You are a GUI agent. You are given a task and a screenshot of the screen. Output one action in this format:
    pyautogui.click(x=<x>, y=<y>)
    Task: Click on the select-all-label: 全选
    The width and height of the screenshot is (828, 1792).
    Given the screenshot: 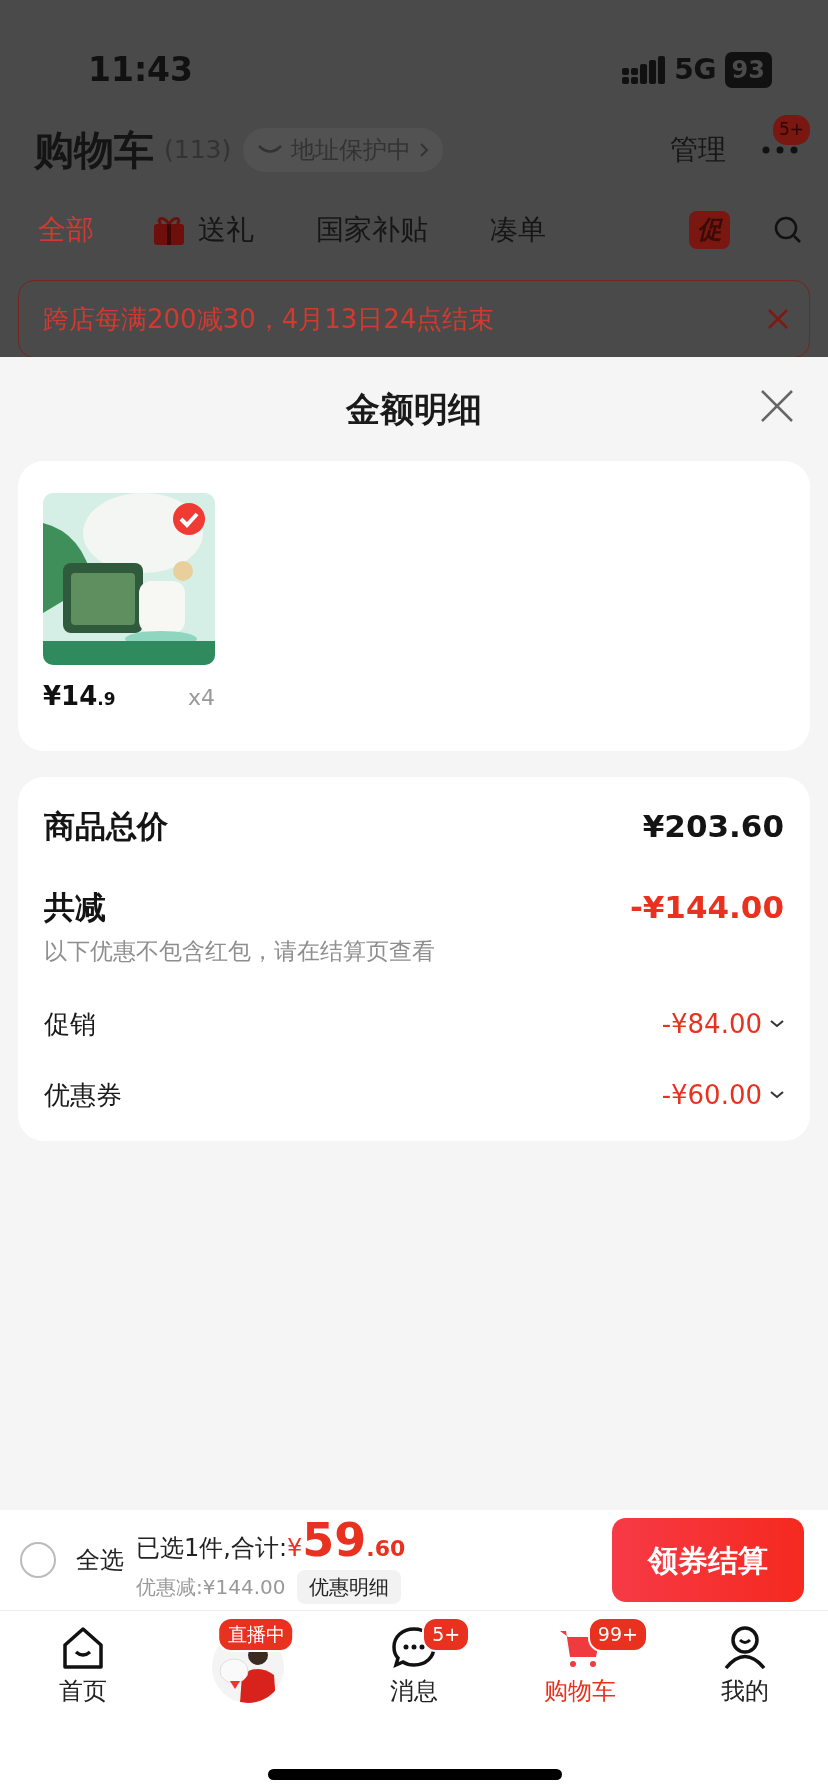 What is the action you would take?
    pyautogui.click(x=100, y=1560)
    